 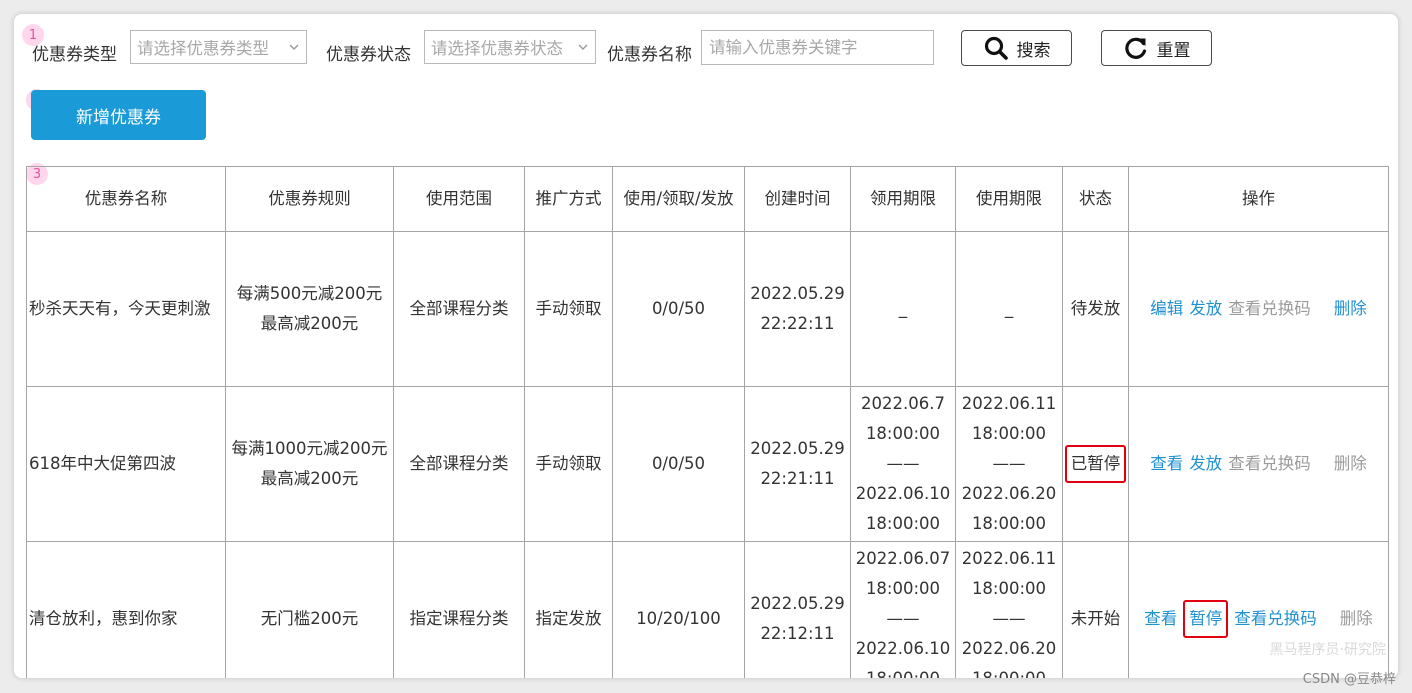 What do you see at coordinates (797, 309) in the screenshot?
I see `created-cell: 2022.05.29 22:22:11` at bounding box center [797, 309].